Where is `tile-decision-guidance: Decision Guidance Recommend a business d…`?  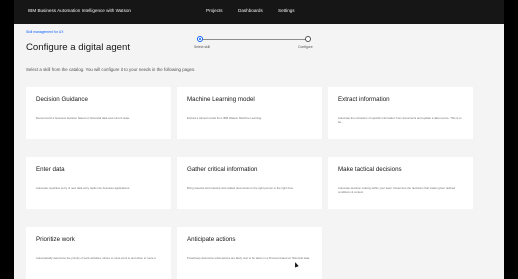 tile-decision-guidance: Decision Guidance Recommend a business d… is located at coordinates (98, 113).